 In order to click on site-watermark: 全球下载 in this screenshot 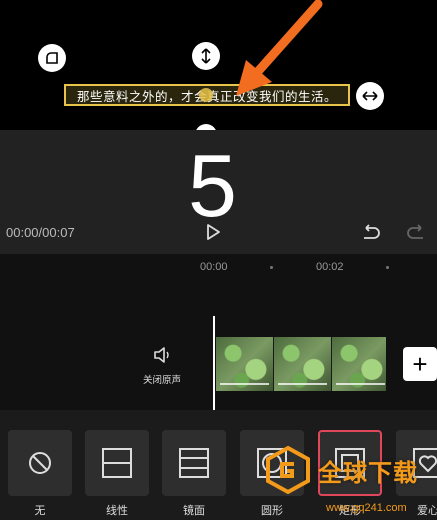, I will do `click(340, 470)`.